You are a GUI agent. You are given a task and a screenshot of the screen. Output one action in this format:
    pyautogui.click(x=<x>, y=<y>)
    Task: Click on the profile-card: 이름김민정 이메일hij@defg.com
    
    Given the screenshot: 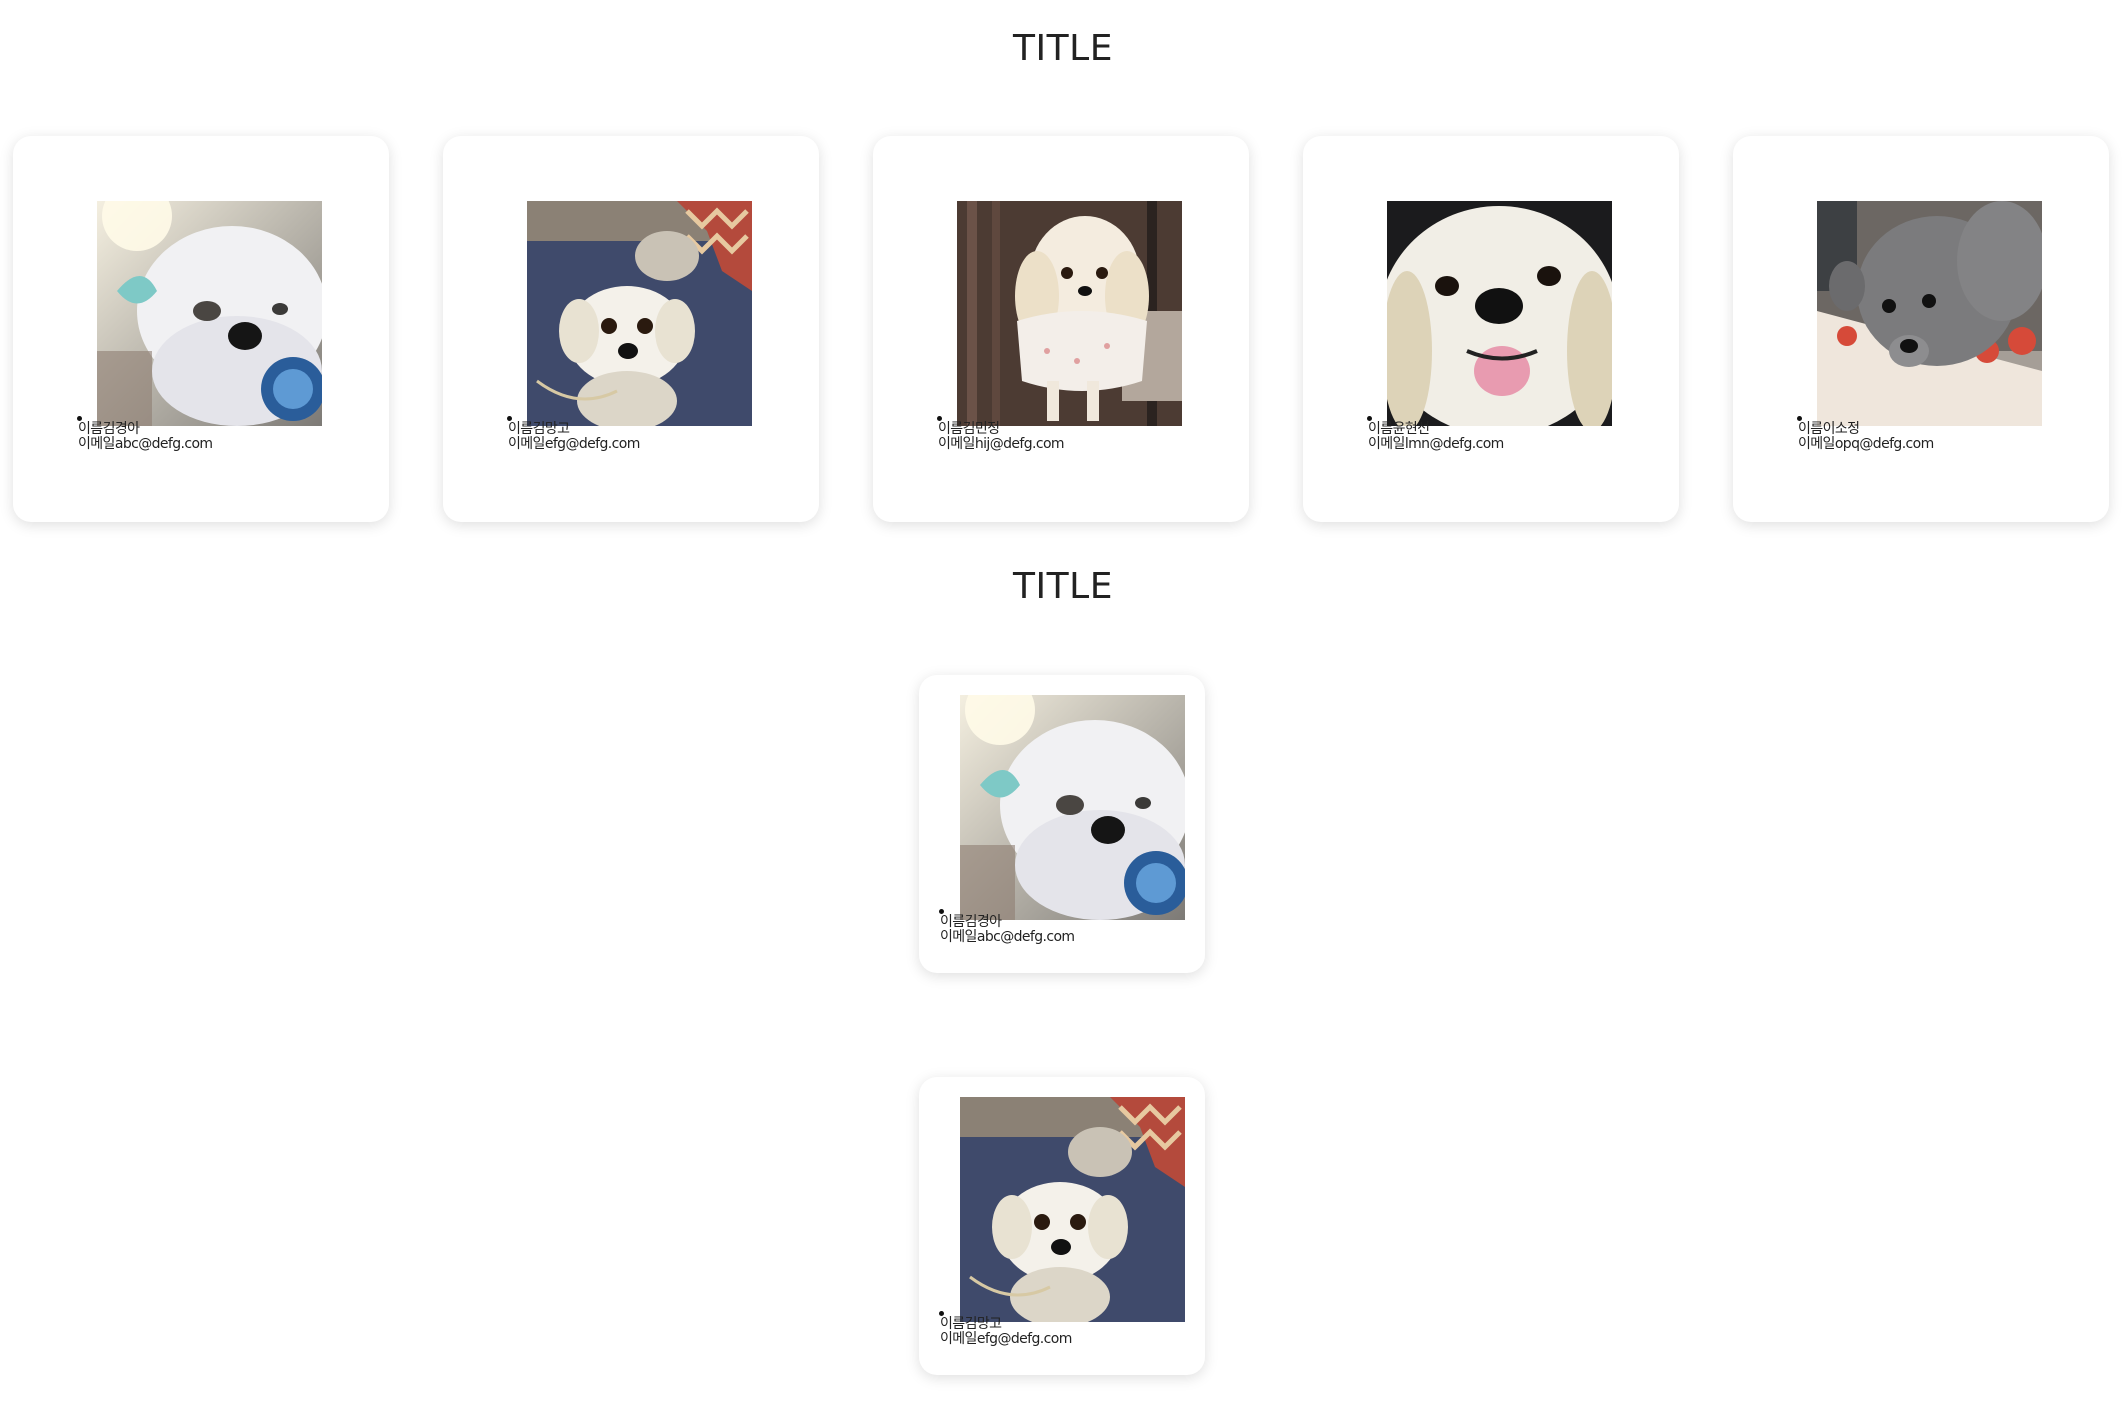 What is the action you would take?
    pyautogui.click(x=1061, y=329)
    